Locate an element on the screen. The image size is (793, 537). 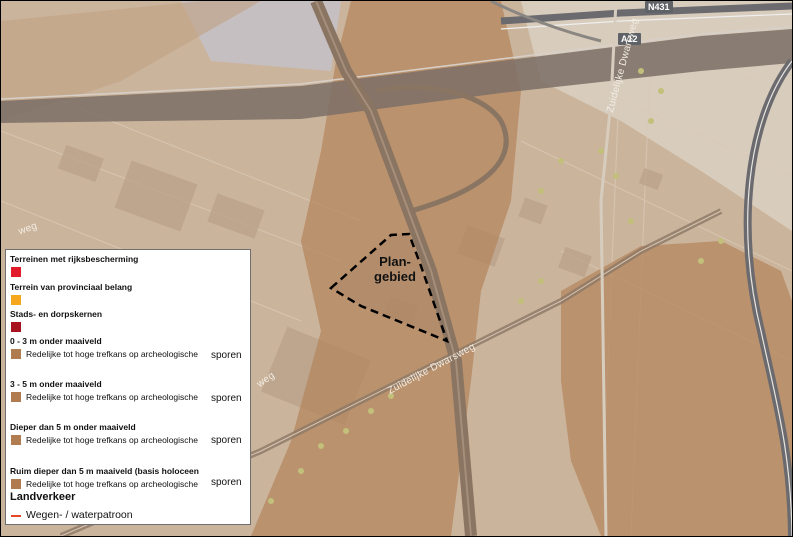
plan-area-label-text: Plan- gebied is located at coordinates (395, 269).